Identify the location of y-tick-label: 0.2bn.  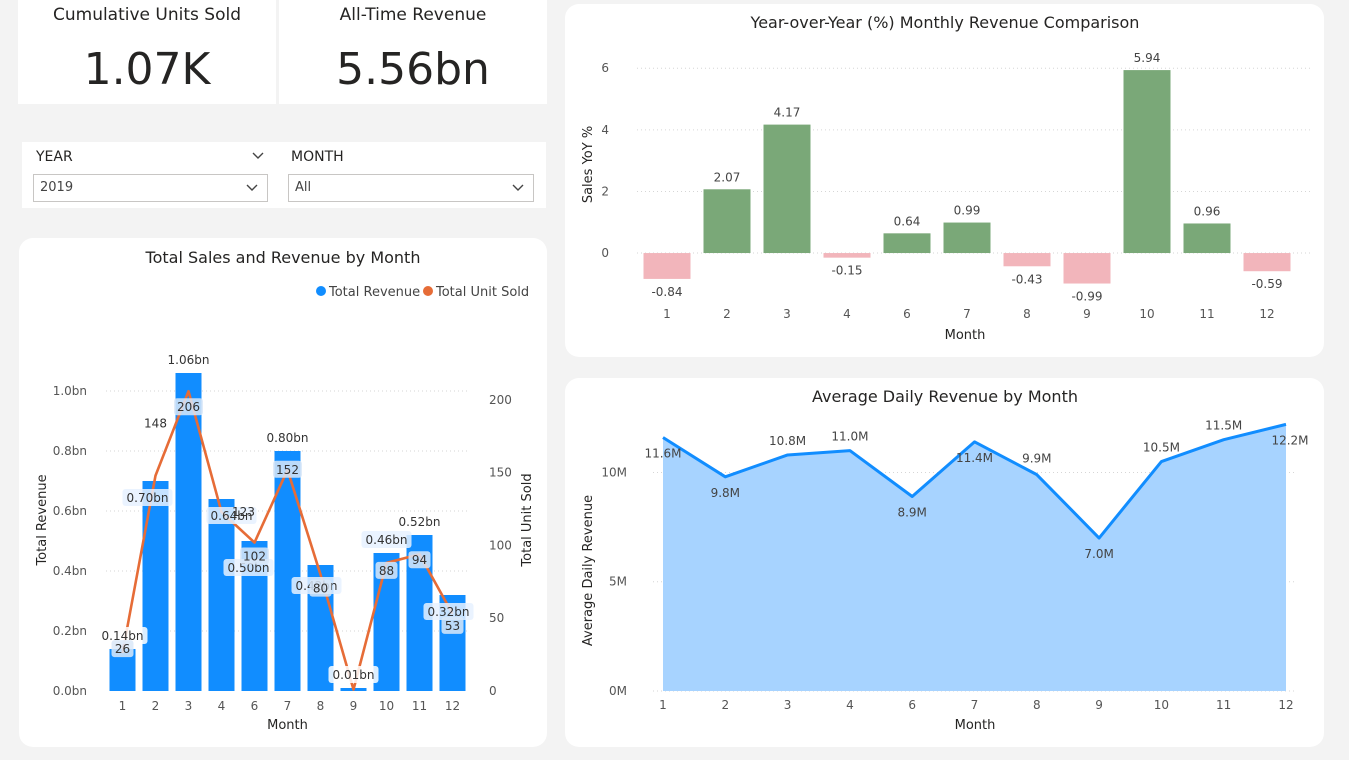
(70, 631).